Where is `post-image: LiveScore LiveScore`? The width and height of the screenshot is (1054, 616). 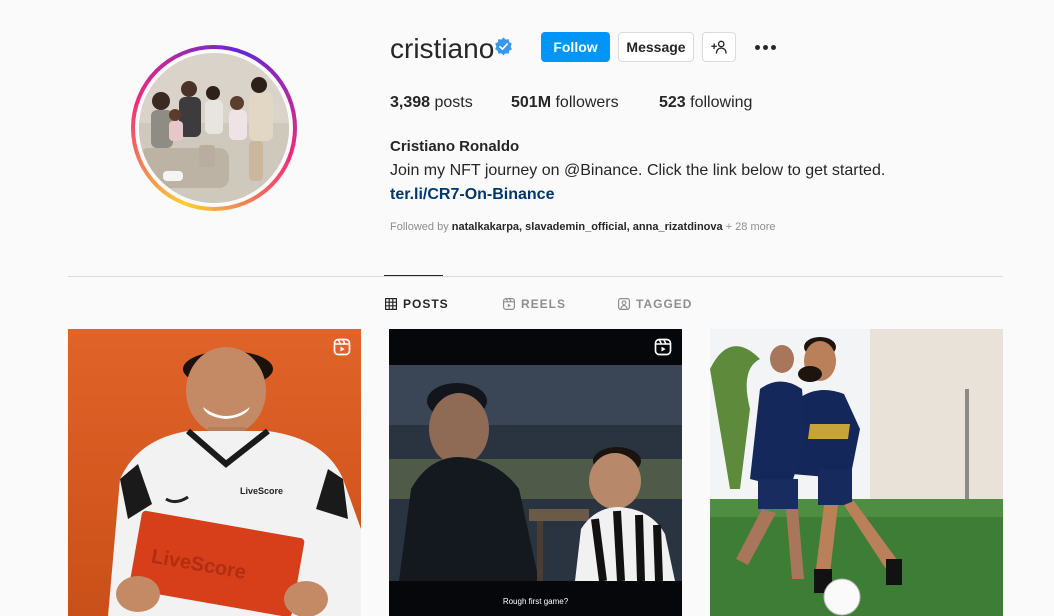 post-image: LiveScore LiveScore is located at coordinates (234, 481).